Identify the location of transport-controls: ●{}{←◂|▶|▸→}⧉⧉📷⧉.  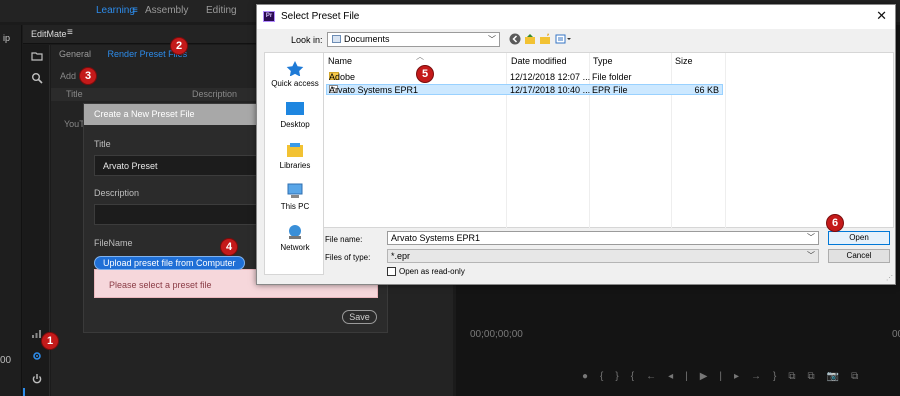
(726, 376).